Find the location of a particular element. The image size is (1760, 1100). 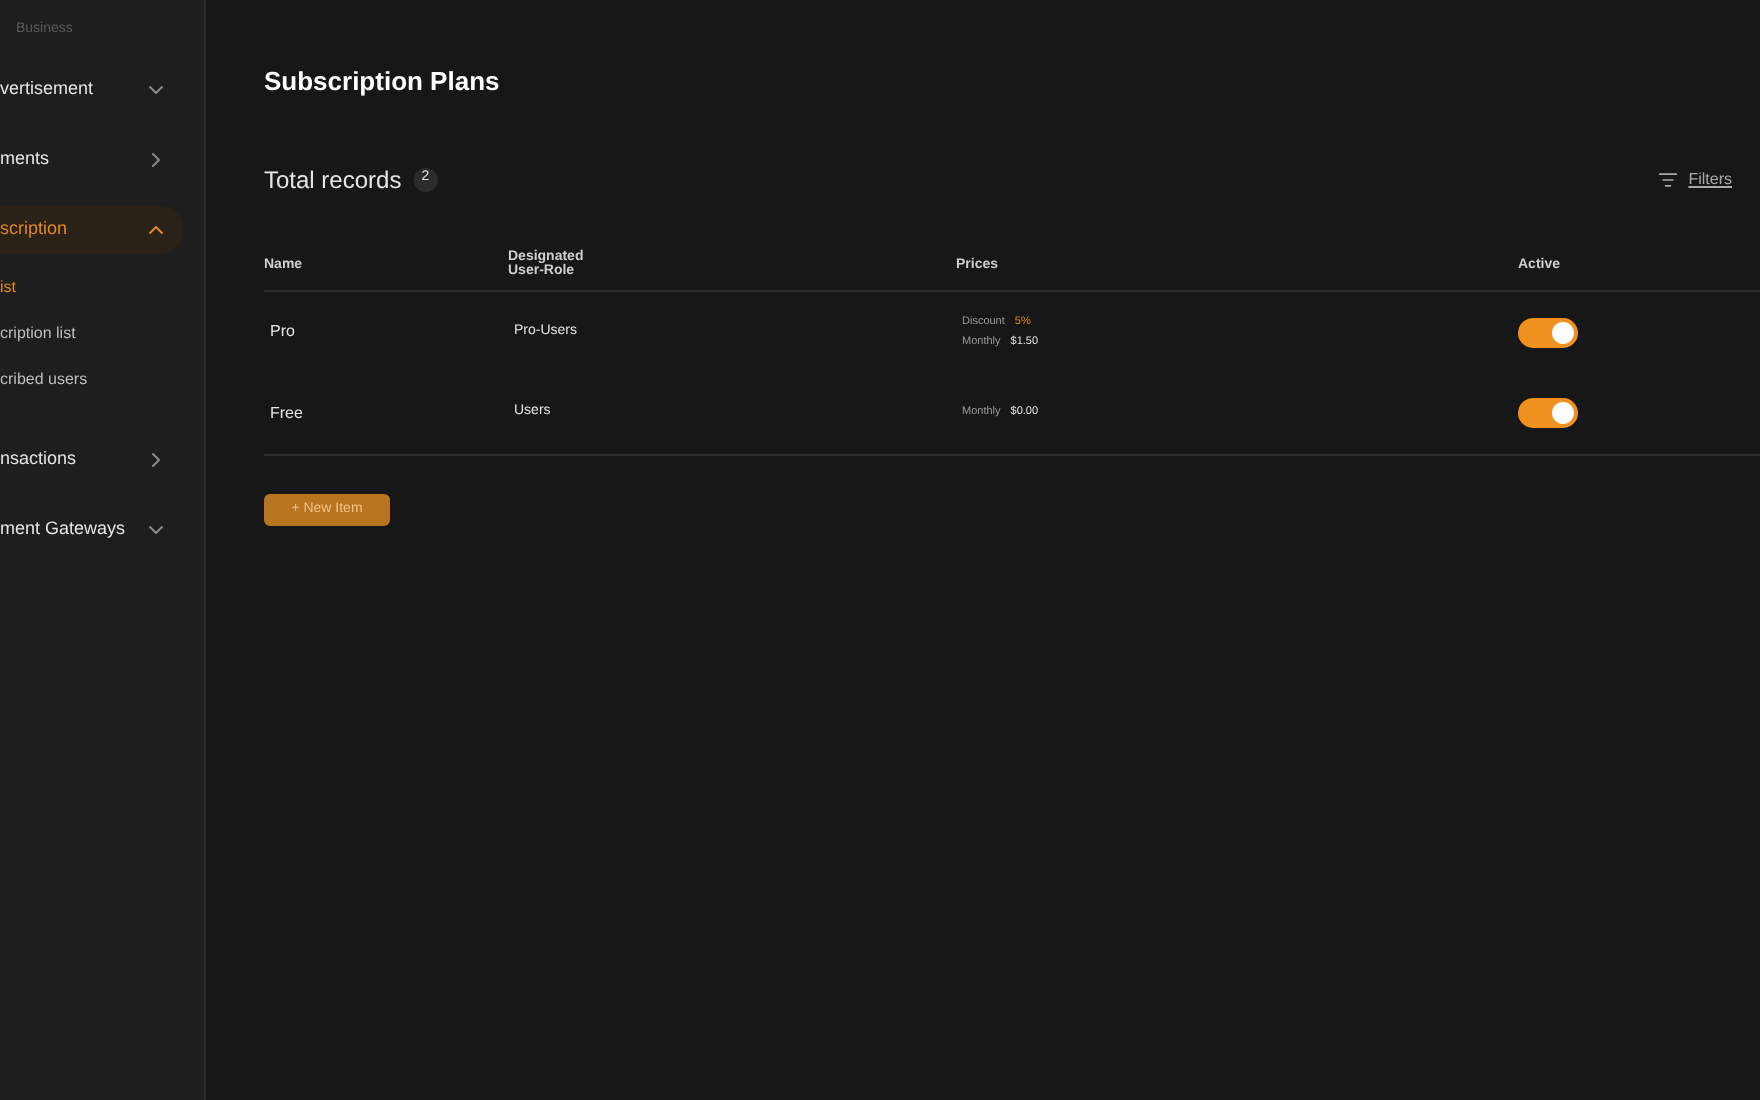

records-label: Total records is located at coordinates (333, 180).